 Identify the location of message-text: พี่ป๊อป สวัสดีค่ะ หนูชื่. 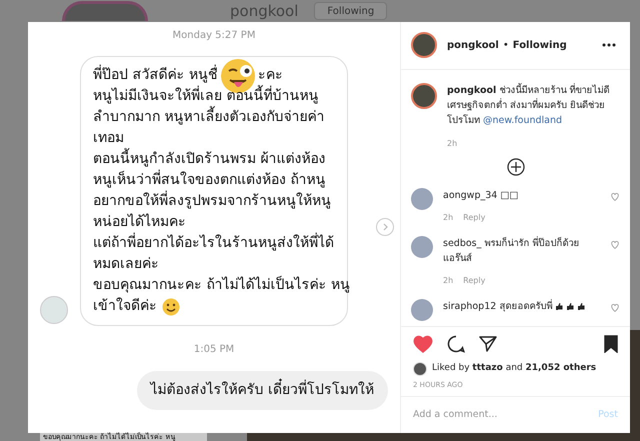
(155, 75).